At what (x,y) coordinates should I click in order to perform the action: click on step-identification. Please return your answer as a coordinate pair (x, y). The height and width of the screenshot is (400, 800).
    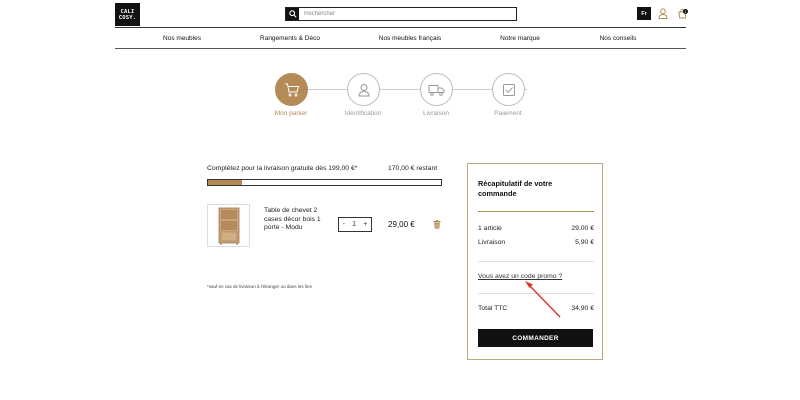
    Looking at the image, I should click on (363, 89).